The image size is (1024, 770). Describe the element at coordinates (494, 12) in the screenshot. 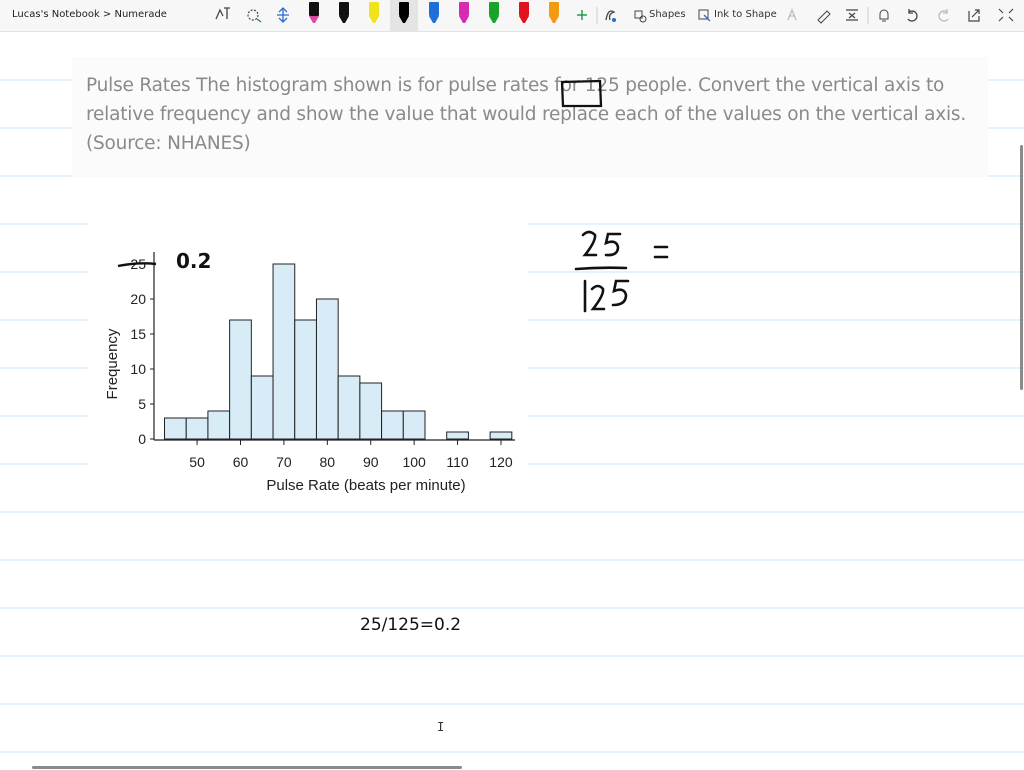

I see `pen-green-icon` at that location.